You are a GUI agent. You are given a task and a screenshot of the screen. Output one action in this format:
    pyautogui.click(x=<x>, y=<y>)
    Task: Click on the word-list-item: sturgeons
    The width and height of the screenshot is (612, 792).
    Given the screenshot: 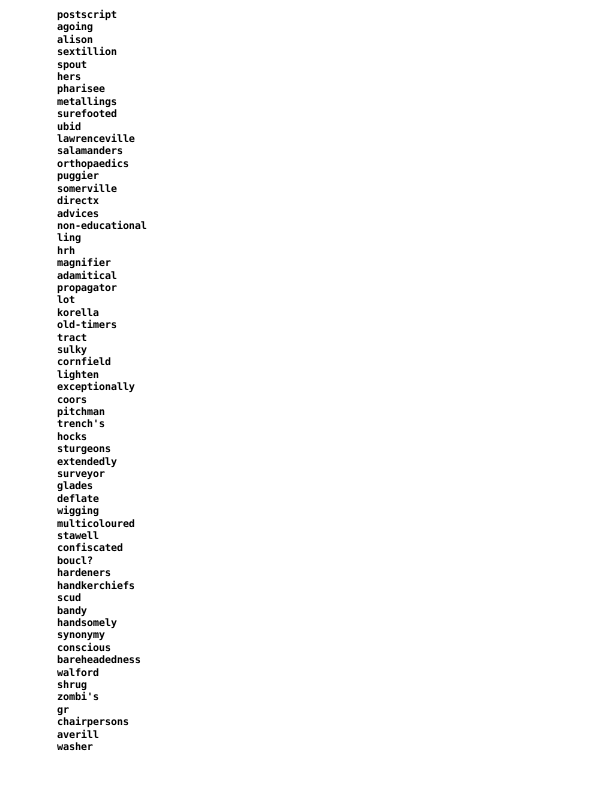 What is the action you would take?
    pyautogui.click(x=84, y=450)
    